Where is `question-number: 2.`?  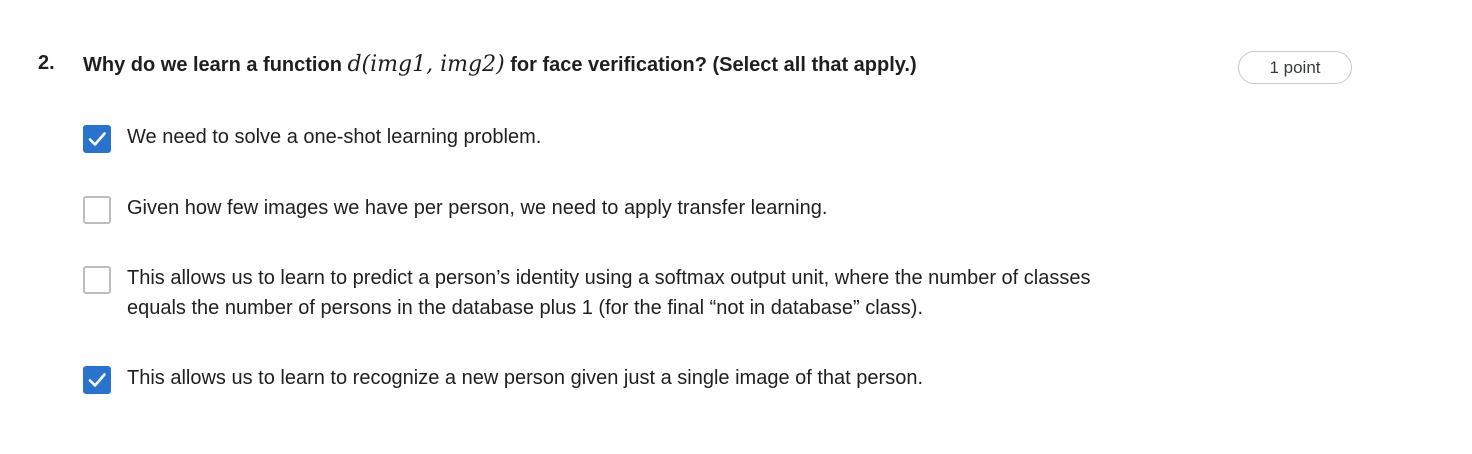
question-number: 2. is located at coordinates (46, 63).